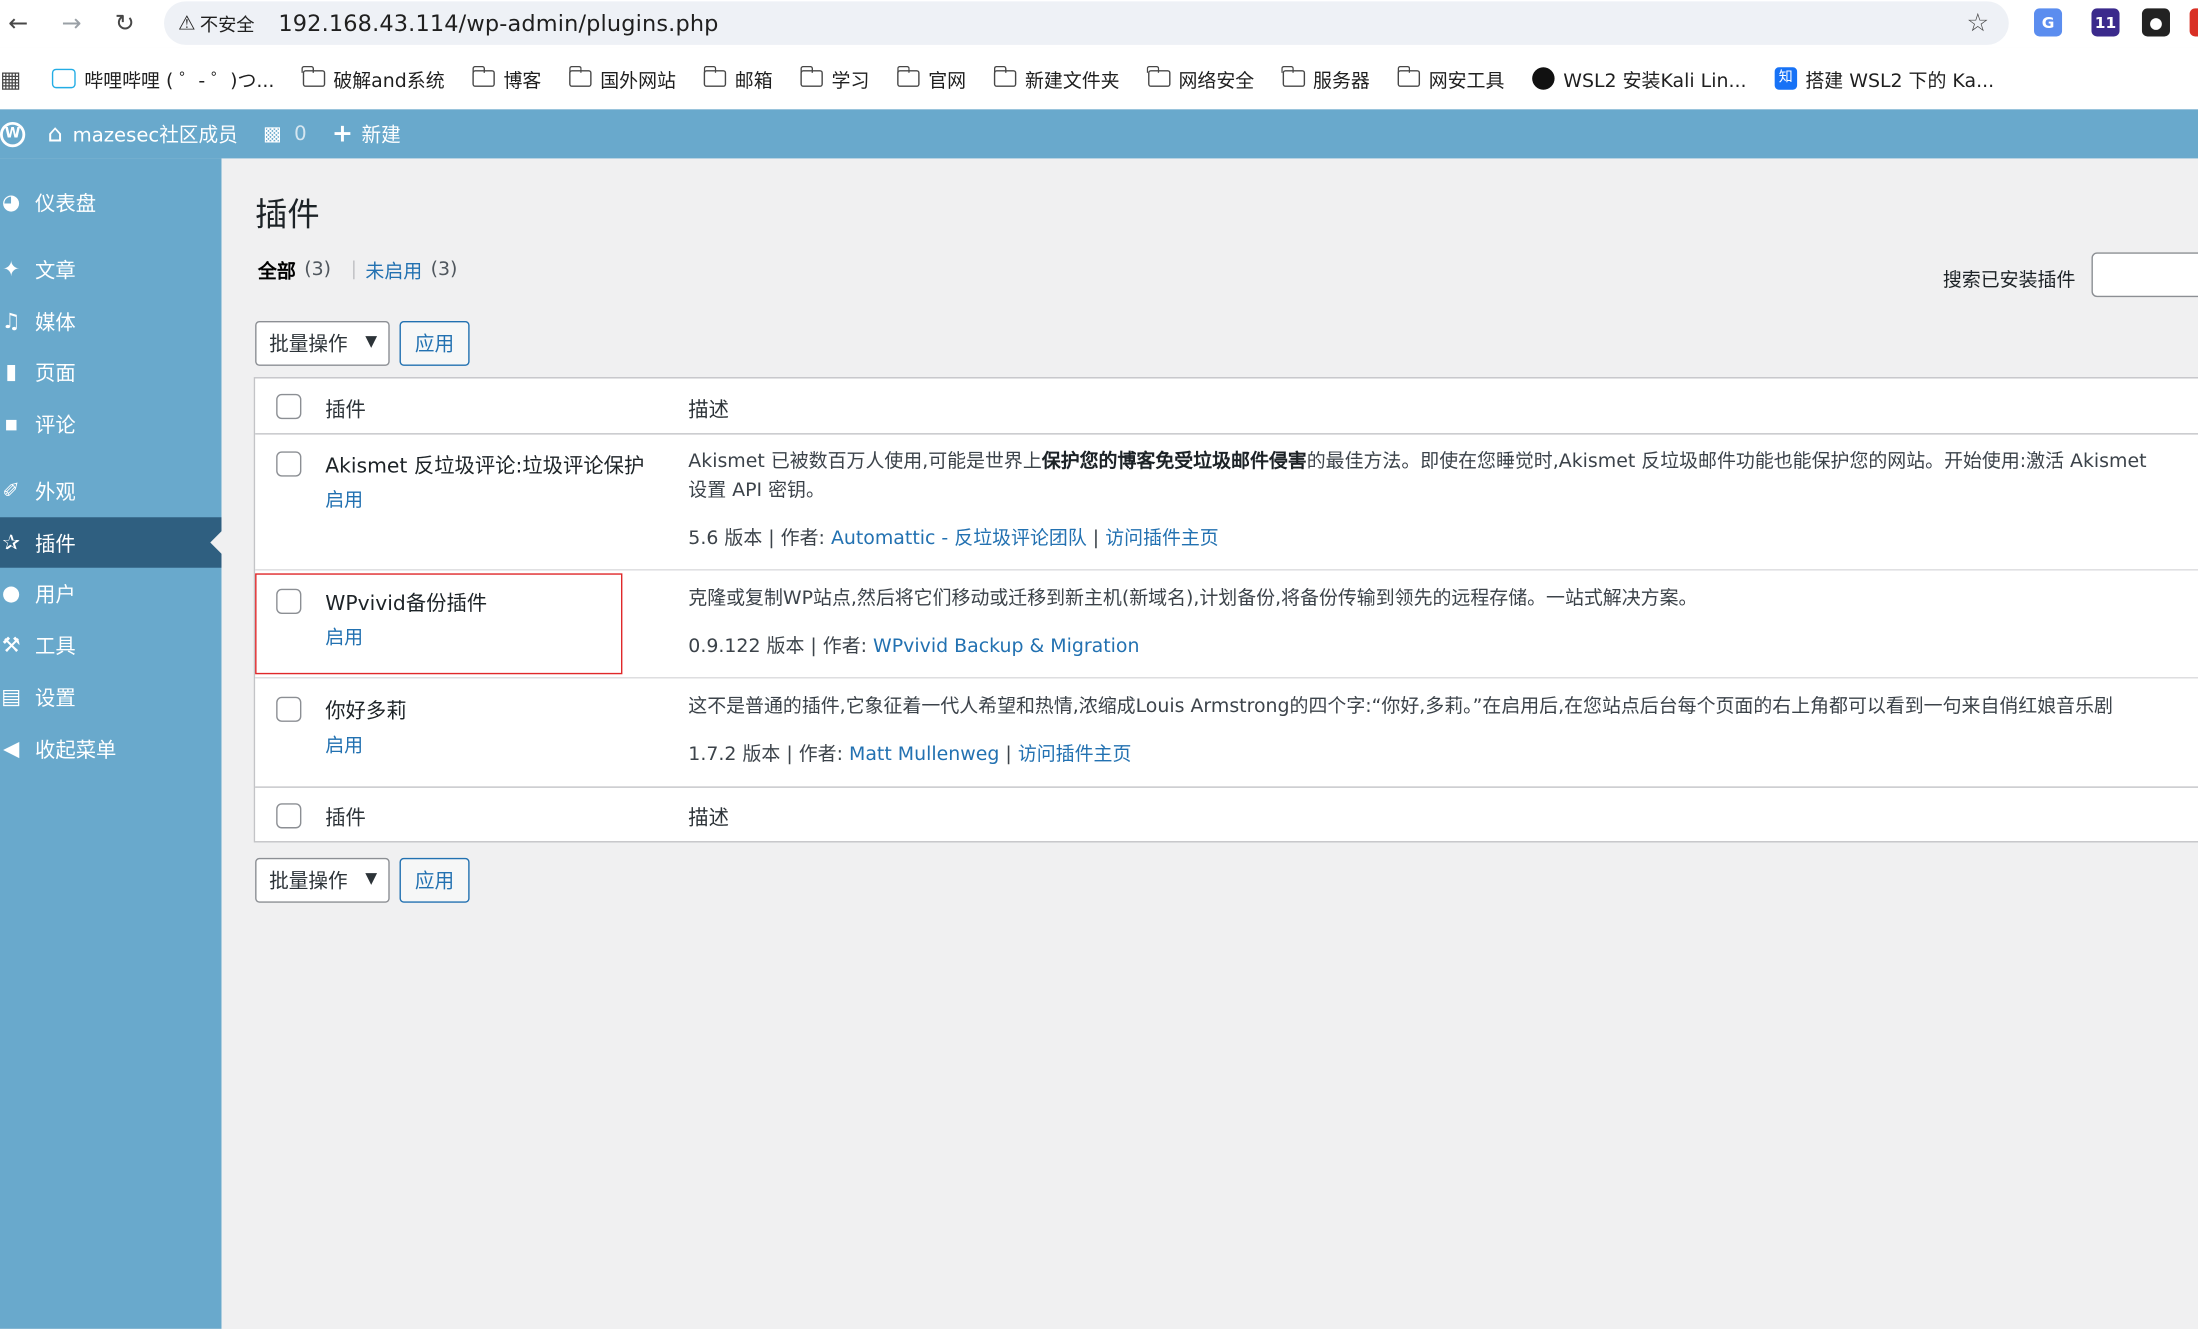 This screenshot has width=2198, height=1329. What do you see at coordinates (227, 26) in the screenshot?
I see `insecure-label: 不安全` at bounding box center [227, 26].